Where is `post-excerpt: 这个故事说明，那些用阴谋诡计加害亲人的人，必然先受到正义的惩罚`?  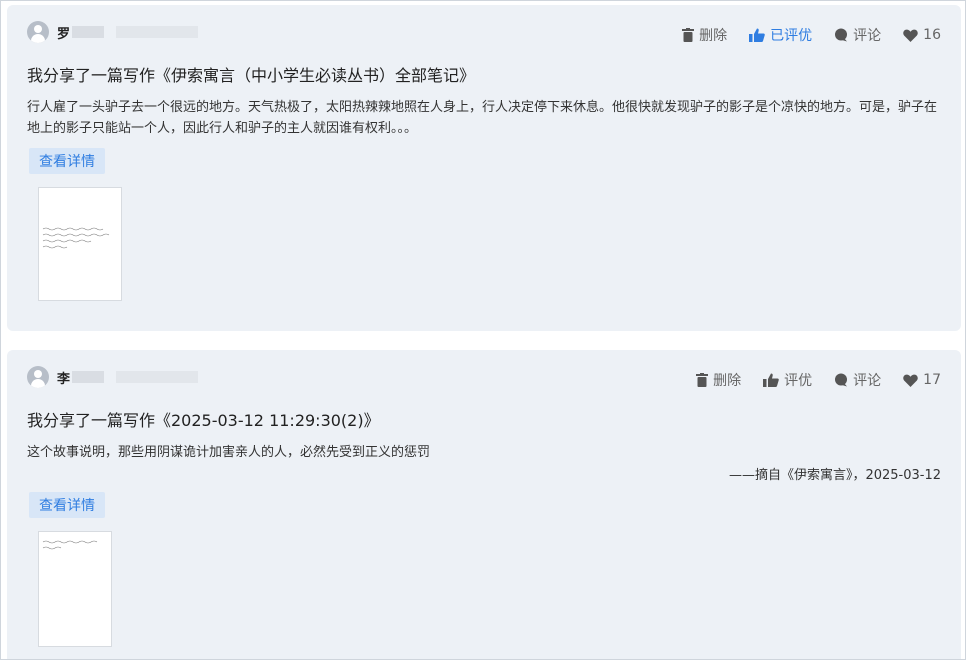
post-excerpt: 这个故事说明，那些用阴谋诡计加害亲人的人，必然先受到正义的惩罚 is located at coordinates (229, 452).